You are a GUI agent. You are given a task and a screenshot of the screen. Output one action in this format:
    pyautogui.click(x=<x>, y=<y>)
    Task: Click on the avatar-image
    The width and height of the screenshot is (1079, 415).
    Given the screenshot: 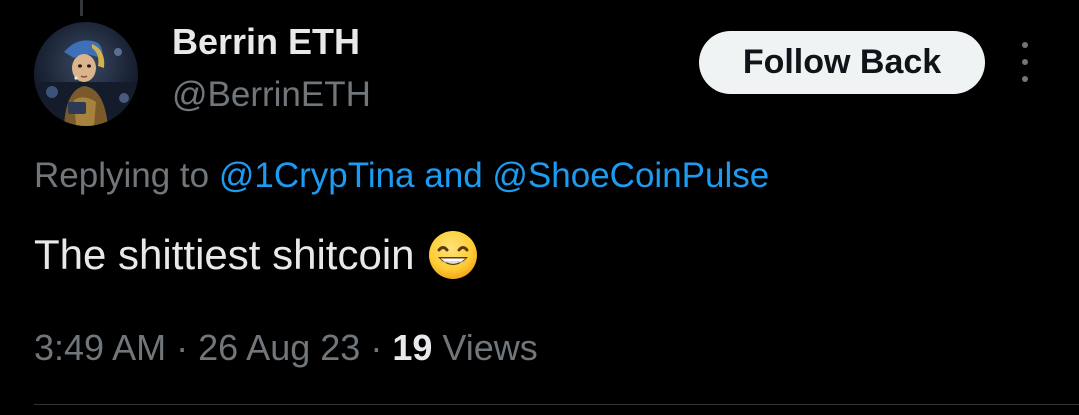 What is the action you would take?
    pyautogui.click(x=86, y=74)
    